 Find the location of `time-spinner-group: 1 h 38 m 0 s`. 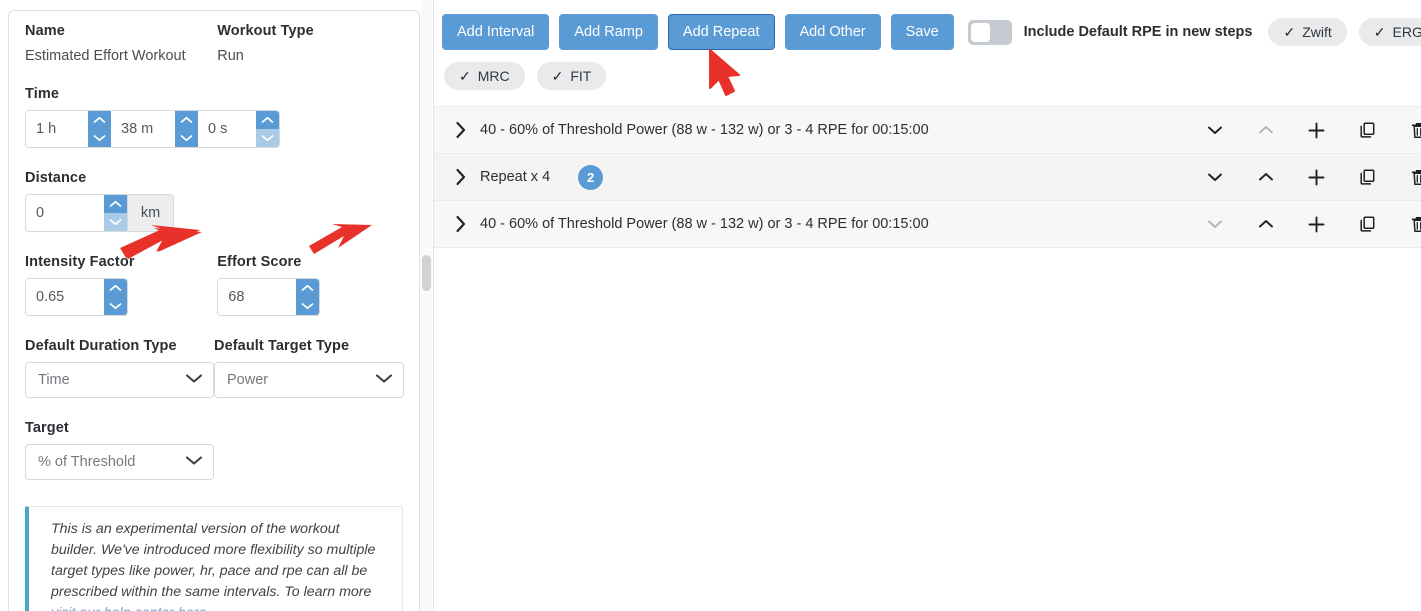

time-spinner-group: 1 h 38 m 0 s is located at coordinates (152, 129).